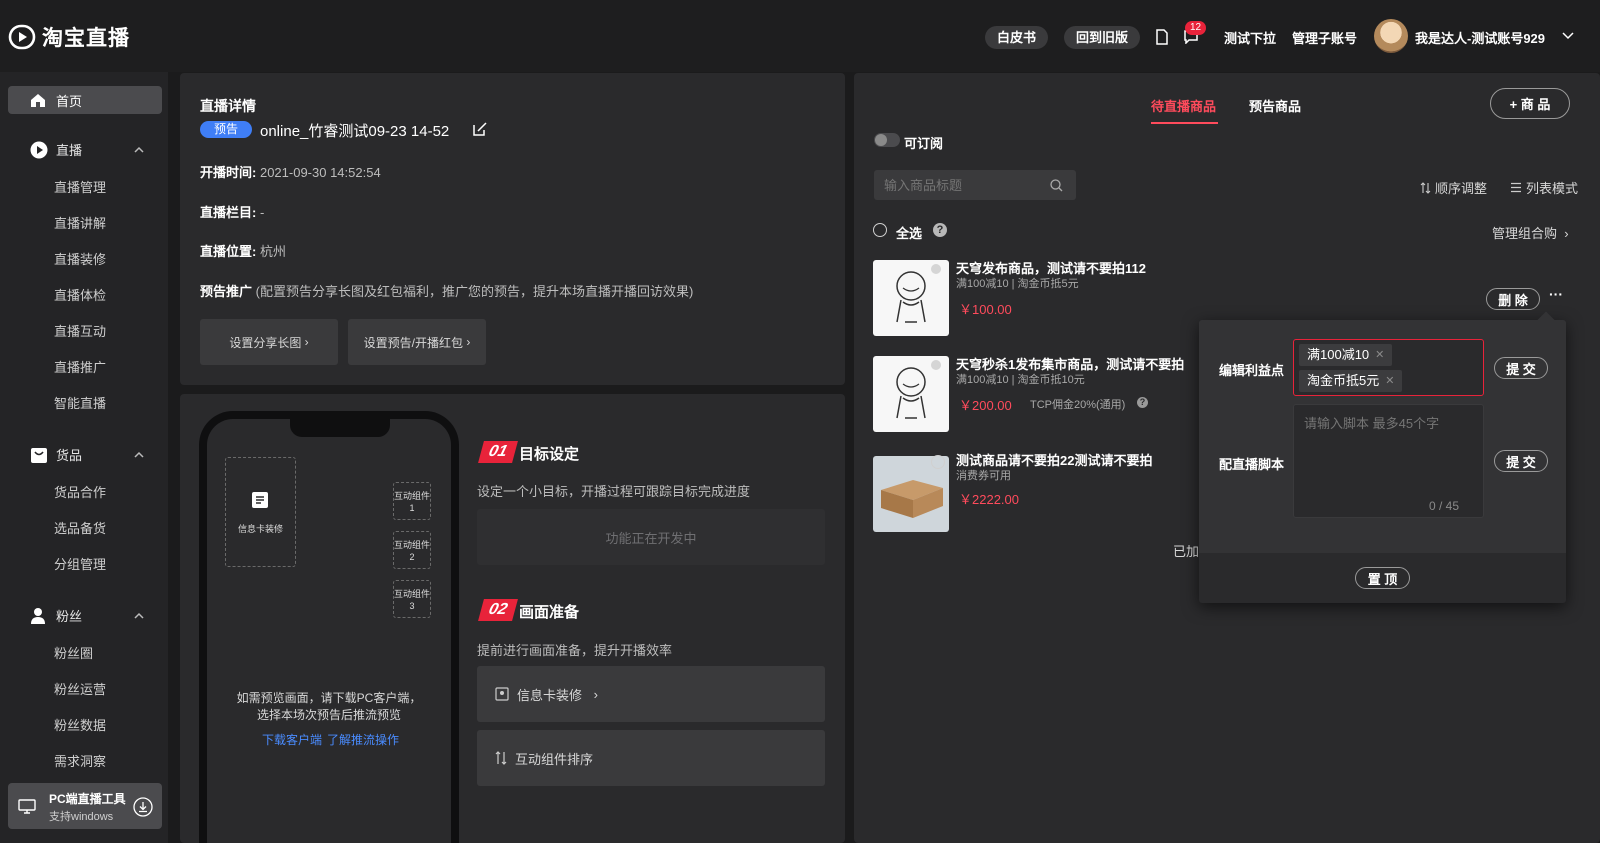  What do you see at coordinates (85, 100) in the screenshot?
I see `sidebar-item-home: 首页` at bounding box center [85, 100].